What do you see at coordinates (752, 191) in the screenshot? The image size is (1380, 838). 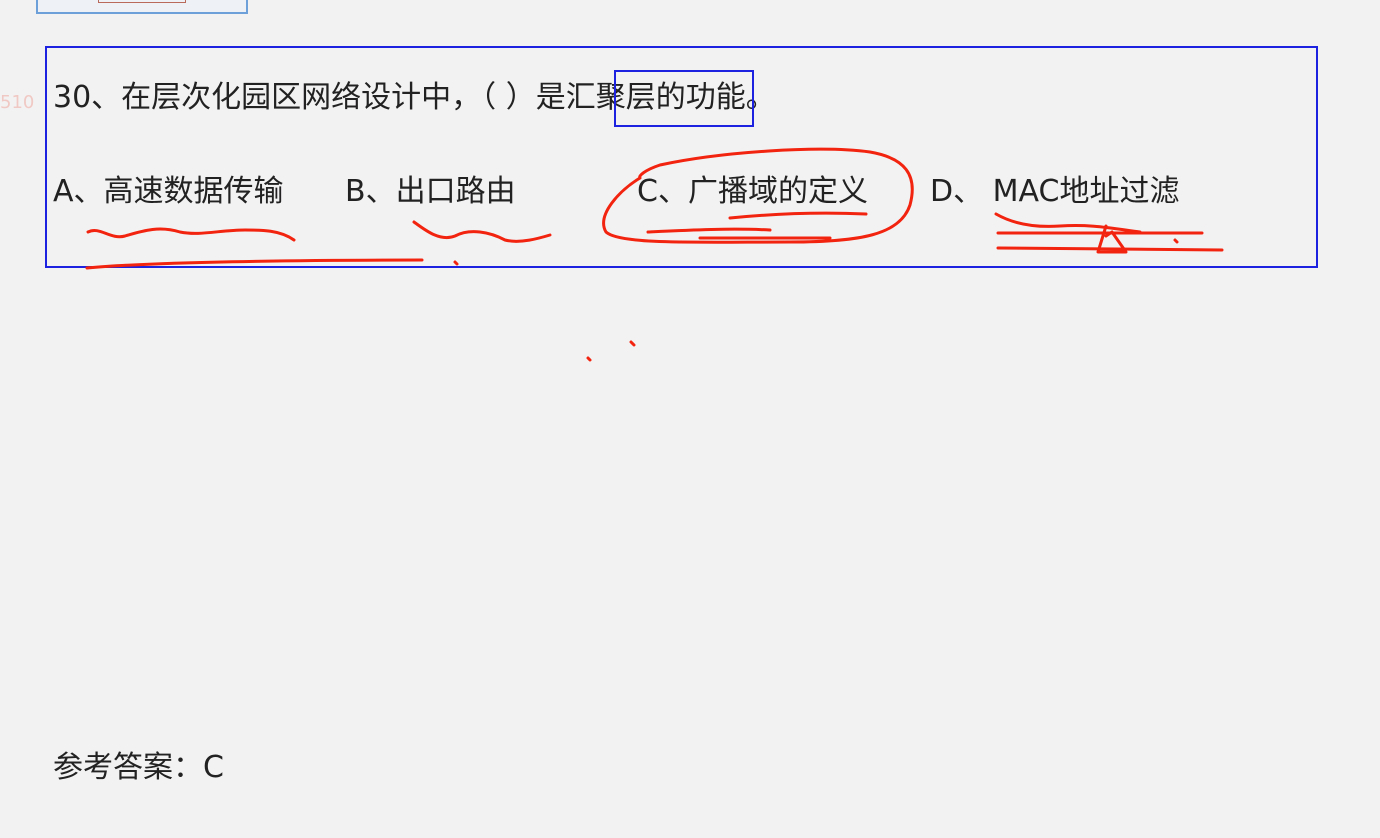 I see `option-c: C、广播域的定义` at bounding box center [752, 191].